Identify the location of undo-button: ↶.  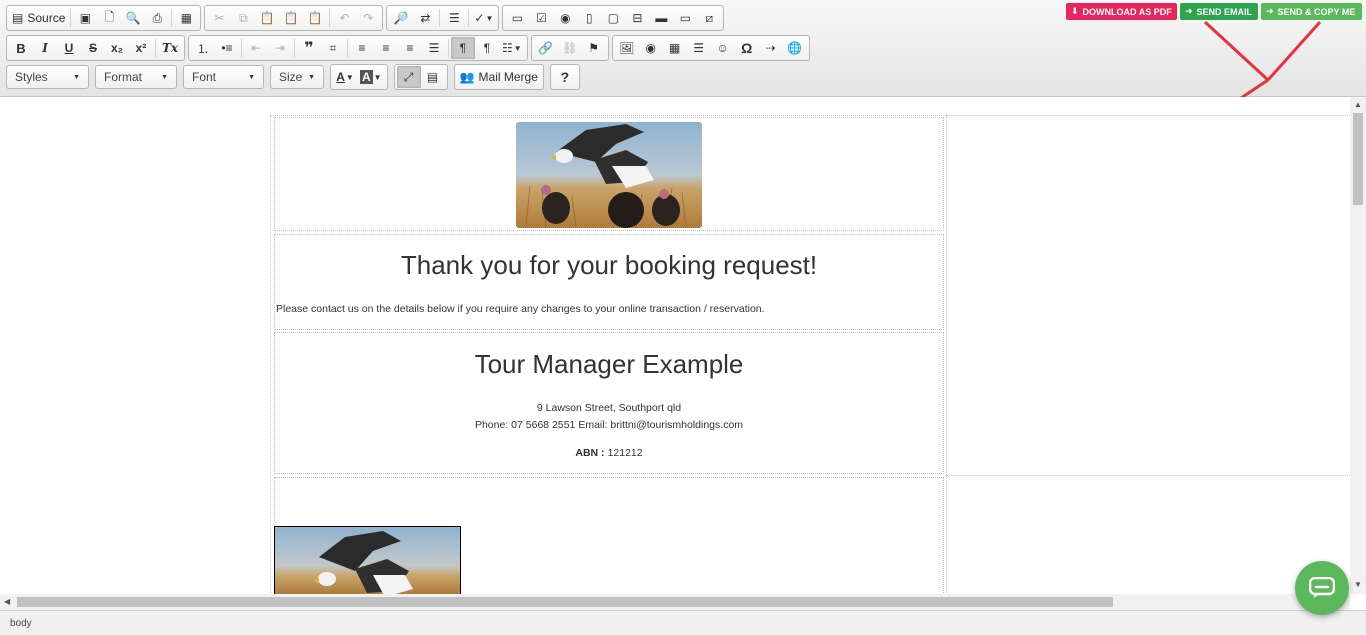
(344, 18).